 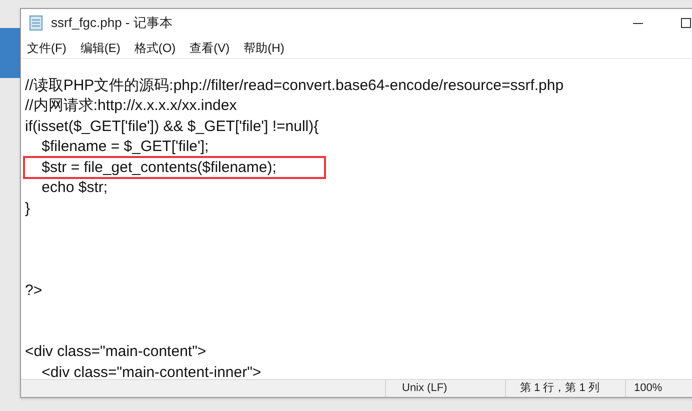 I want to click on code-line: }, so click(x=27, y=208).